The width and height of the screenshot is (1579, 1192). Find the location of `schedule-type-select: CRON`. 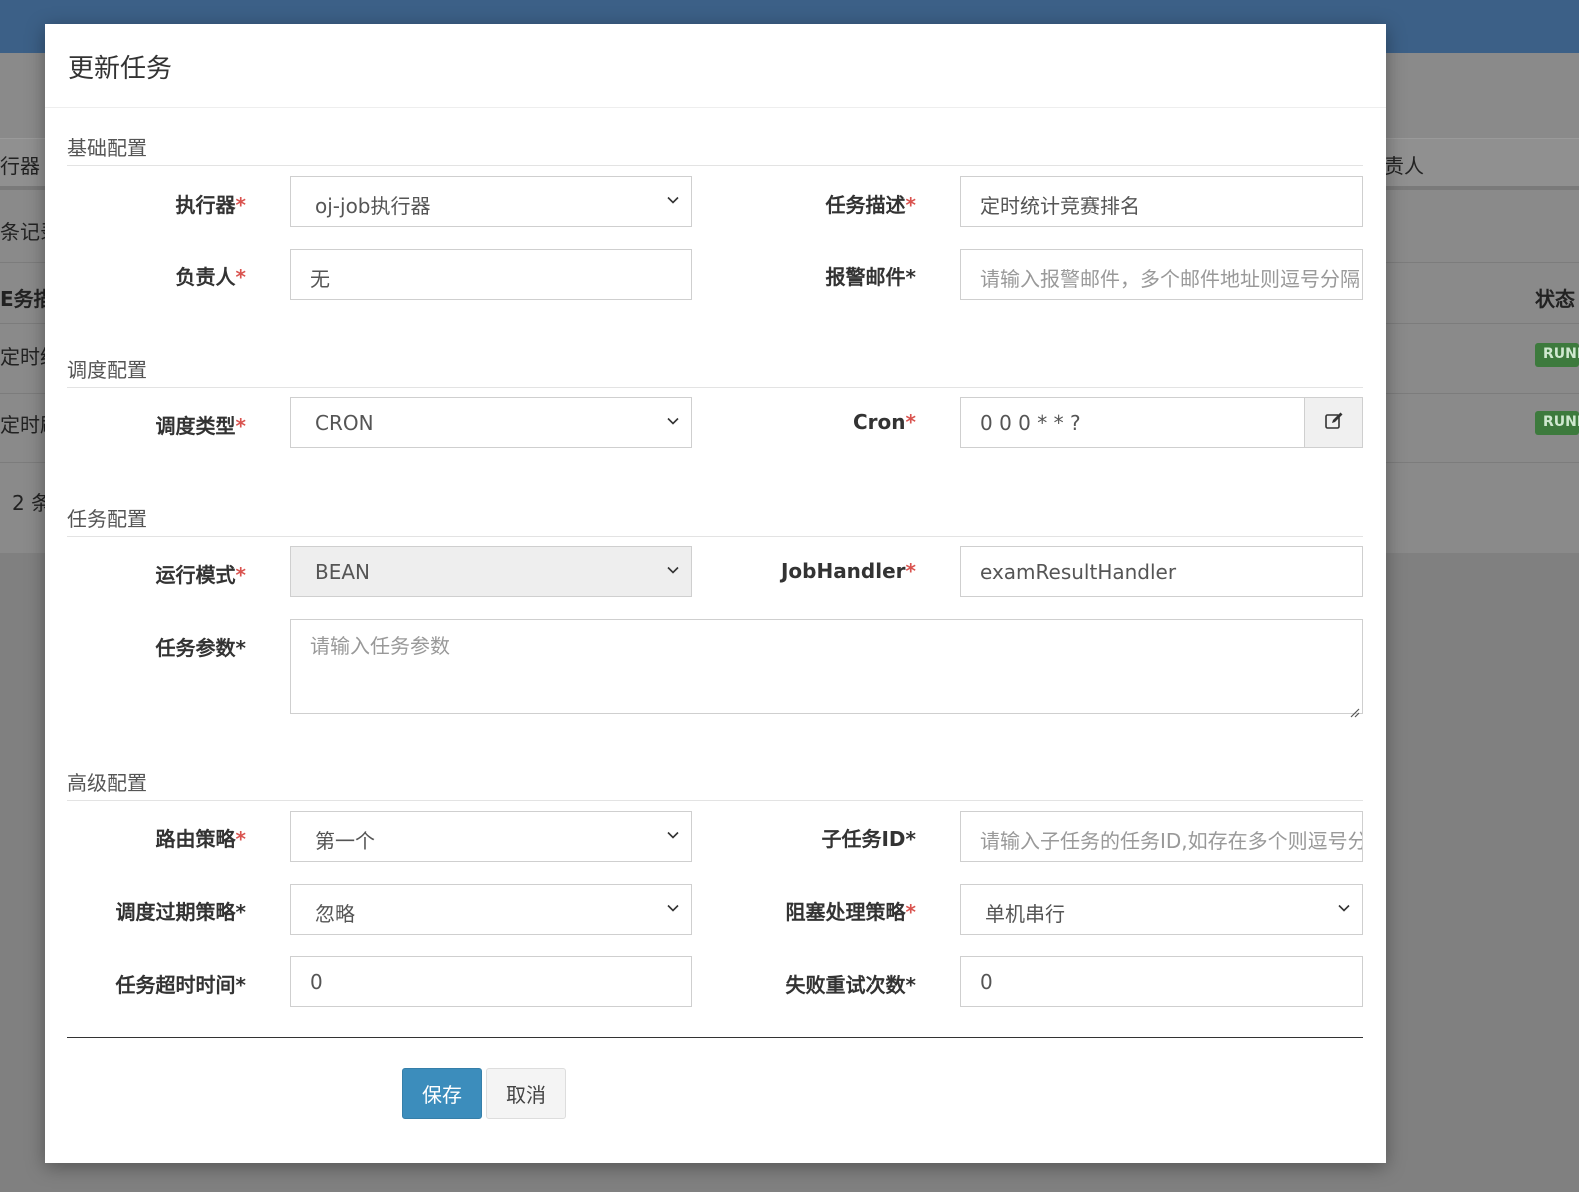

schedule-type-select: CRON is located at coordinates (491, 422).